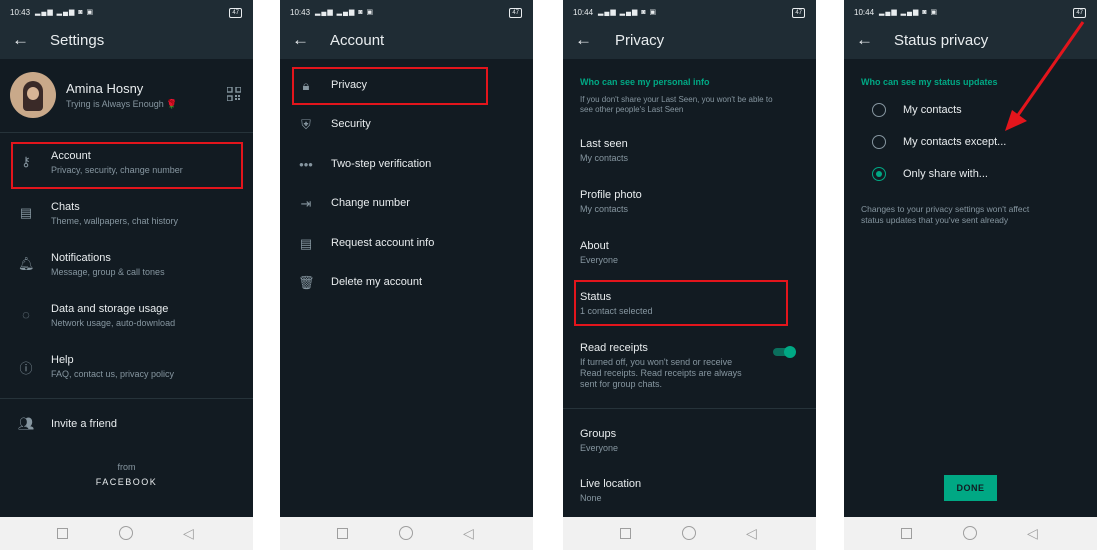  Describe the element at coordinates (1045, 76) in the screenshot. I see `red-arrow-annotation` at that location.